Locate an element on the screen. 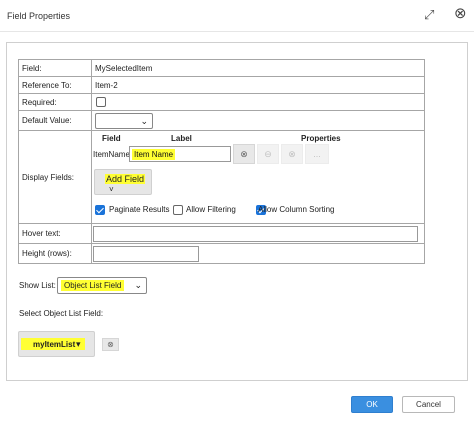 This screenshot has height=437, width=474. hover-text-input is located at coordinates (255, 233).